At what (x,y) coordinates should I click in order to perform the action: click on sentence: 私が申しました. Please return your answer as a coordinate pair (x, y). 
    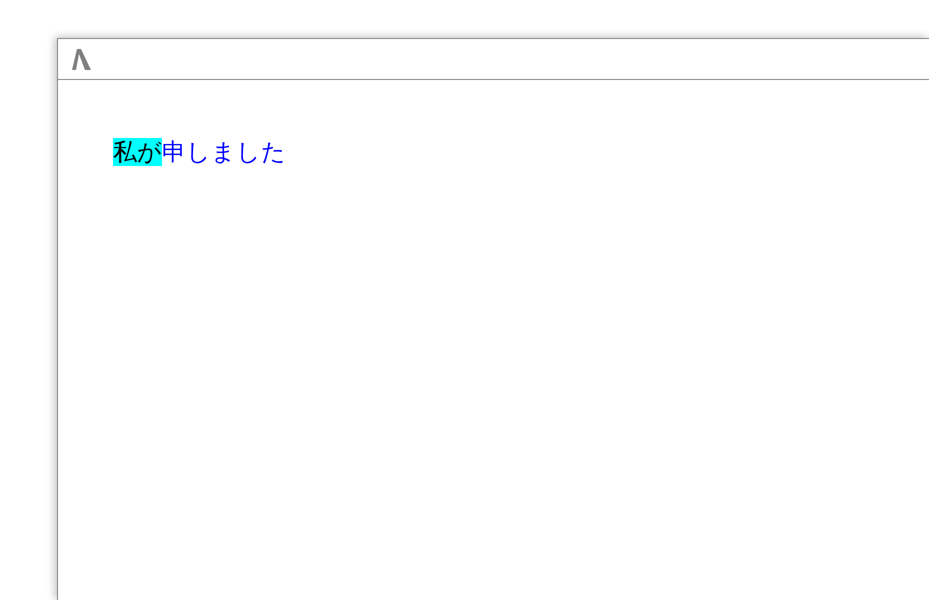
    Looking at the image, I should click on (199, 152).